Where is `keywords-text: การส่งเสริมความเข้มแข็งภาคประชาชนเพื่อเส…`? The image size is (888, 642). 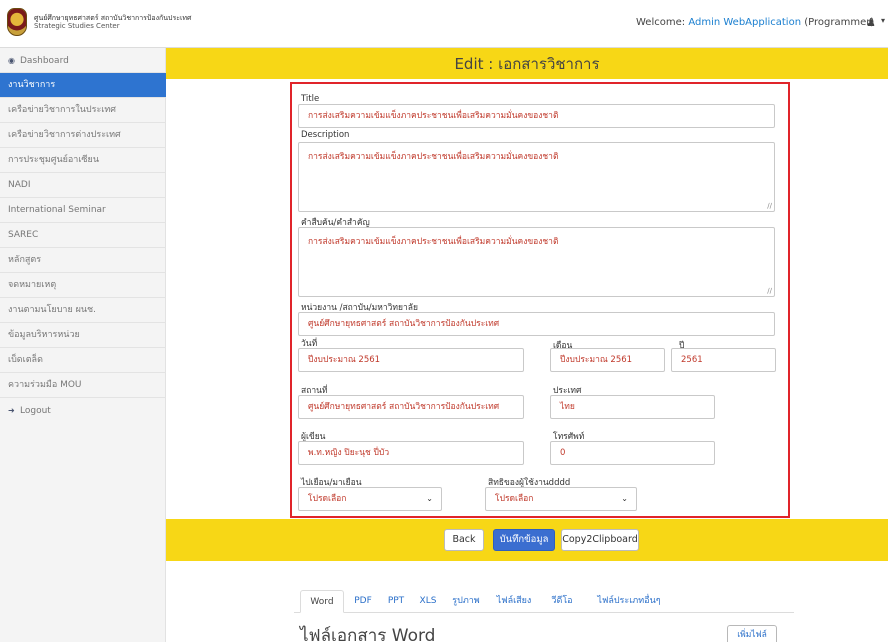 keywords-text: การส่งเสริมความเข้มแข็งภาคประชาชนเพื่อเส… is located at coordinates (433, 242).